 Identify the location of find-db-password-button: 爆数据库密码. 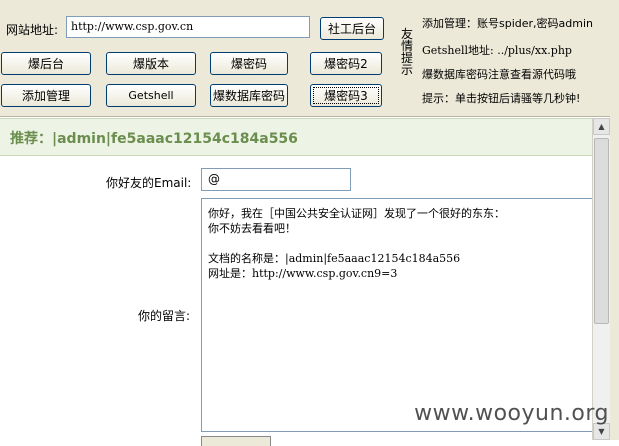
(249, 95).